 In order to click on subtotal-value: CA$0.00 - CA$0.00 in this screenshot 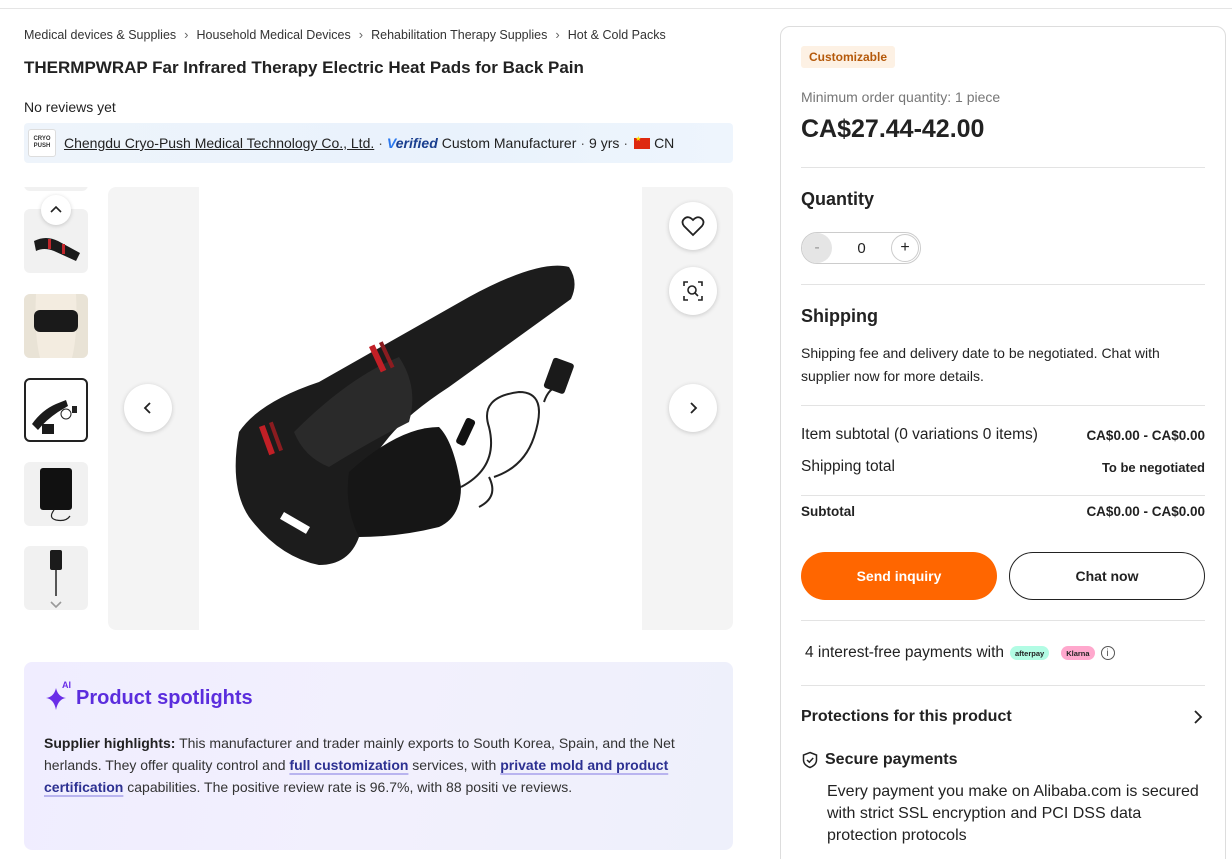, I will do `click(1145, 511)`.